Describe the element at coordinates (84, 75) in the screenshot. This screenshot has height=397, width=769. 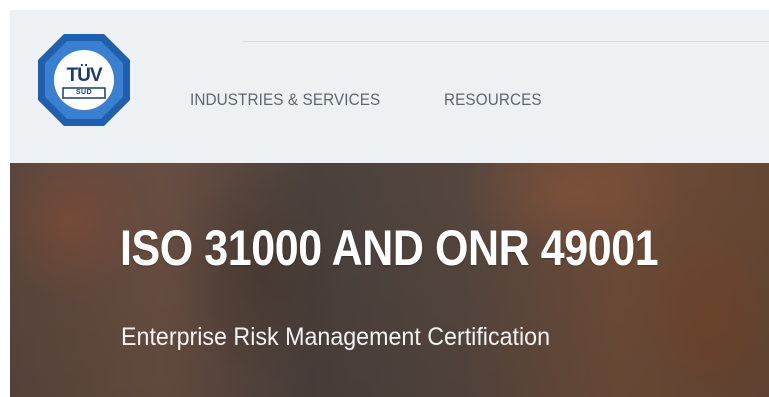
I see `logo-main-text: TÜV` at that location.